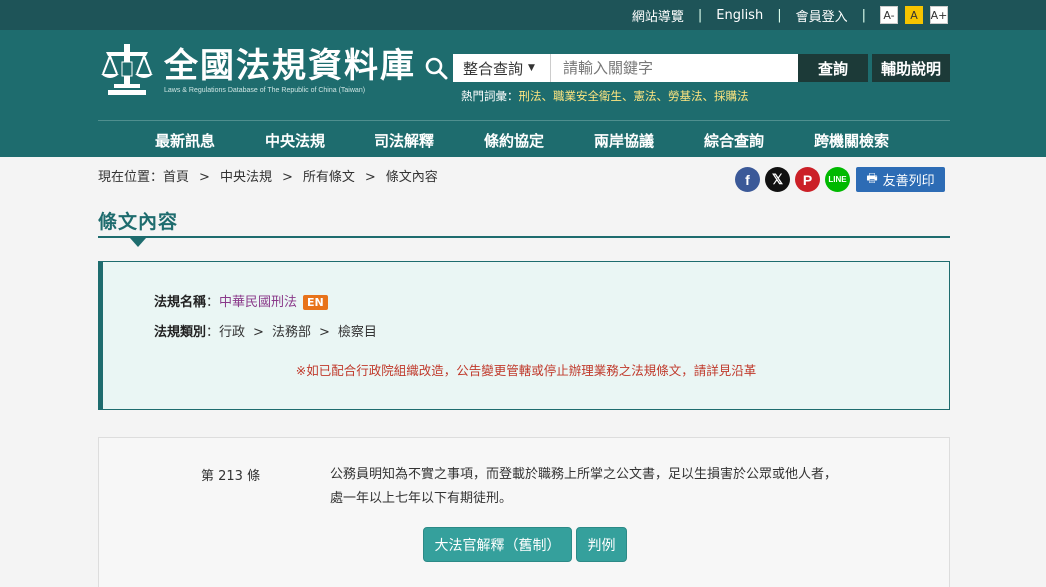 The width and height of the screenshot is (1046, 587). I want to click on share-buttons: f 𝕏 P LINE, so click(795, 179).